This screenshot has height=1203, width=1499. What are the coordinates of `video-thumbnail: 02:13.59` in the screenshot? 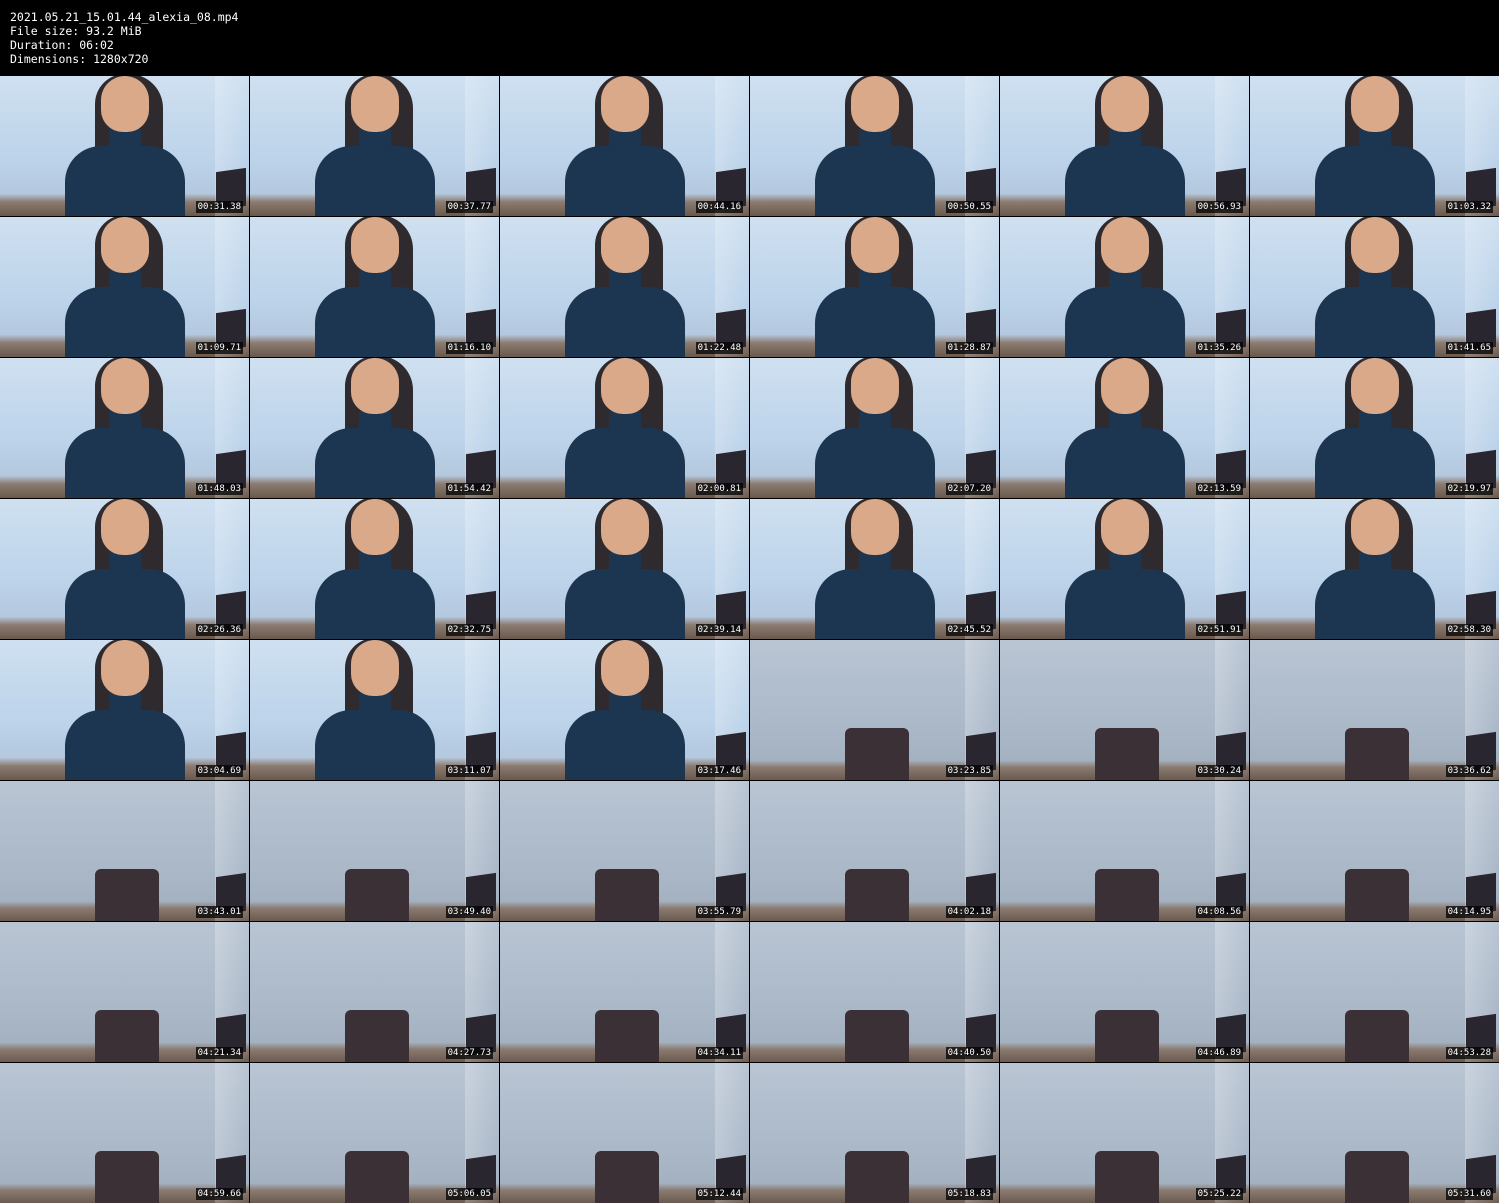 It's located at (1124, 428).